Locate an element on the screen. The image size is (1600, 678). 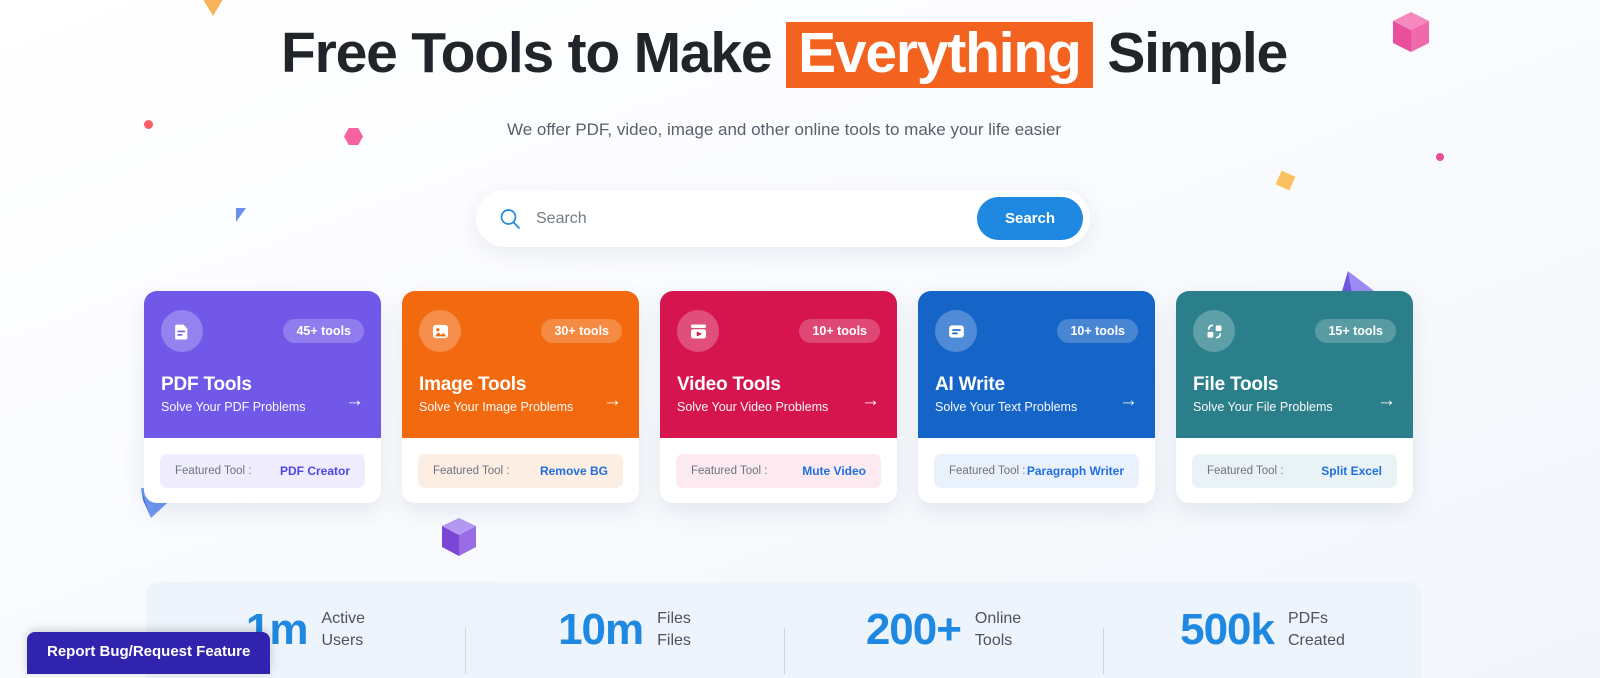
card-tool-count-badge: 15+ tools is located at coordinates (1355, 331).